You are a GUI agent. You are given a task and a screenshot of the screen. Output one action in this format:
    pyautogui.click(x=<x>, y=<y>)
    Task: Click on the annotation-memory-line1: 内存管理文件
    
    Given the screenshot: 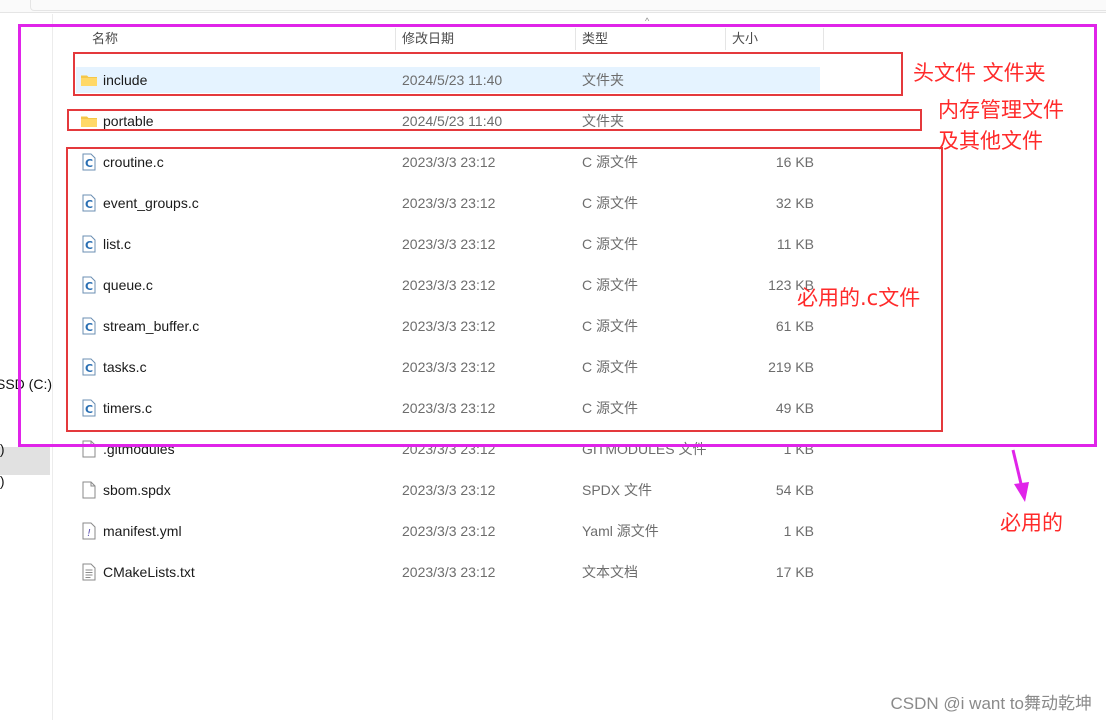 What is the action you would take?
    pyautogui.click(x=1001, y=110)
    